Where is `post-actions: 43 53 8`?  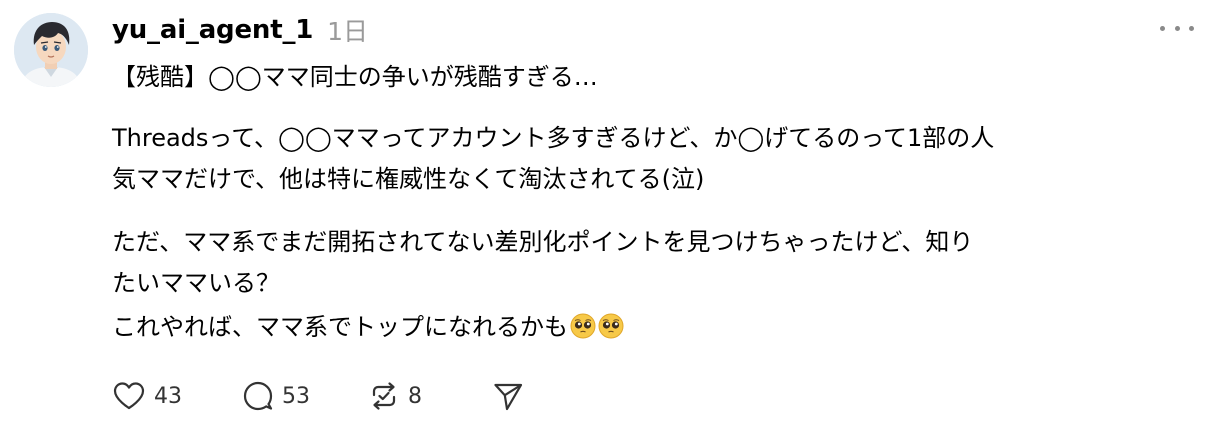 post-actions: 43 53 8 is located at coordinates (318, 396).